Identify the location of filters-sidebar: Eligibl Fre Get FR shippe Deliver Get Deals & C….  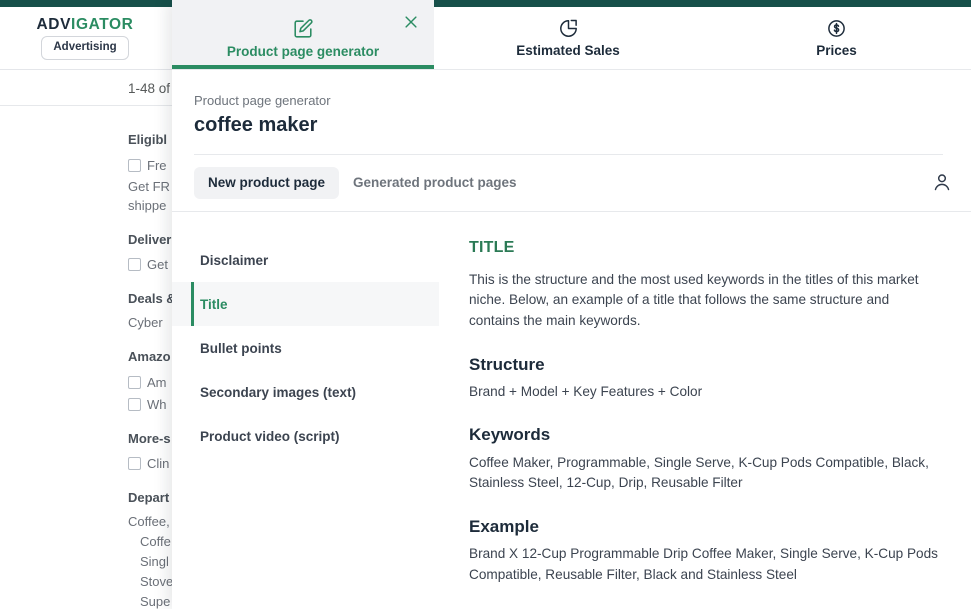
(86, 357).